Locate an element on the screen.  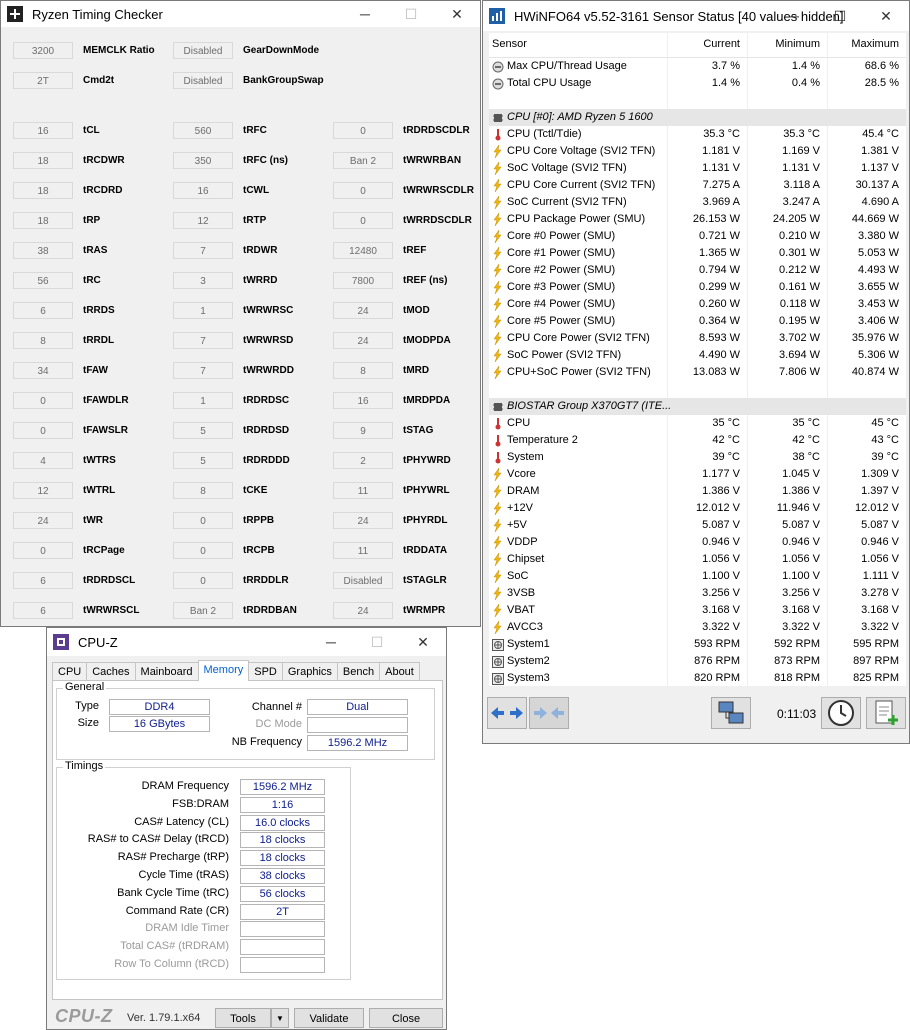
sensor-row: Total CPU Usage 1.4 % 0.4 % 28.5 % is located at coordinates (697, 83).